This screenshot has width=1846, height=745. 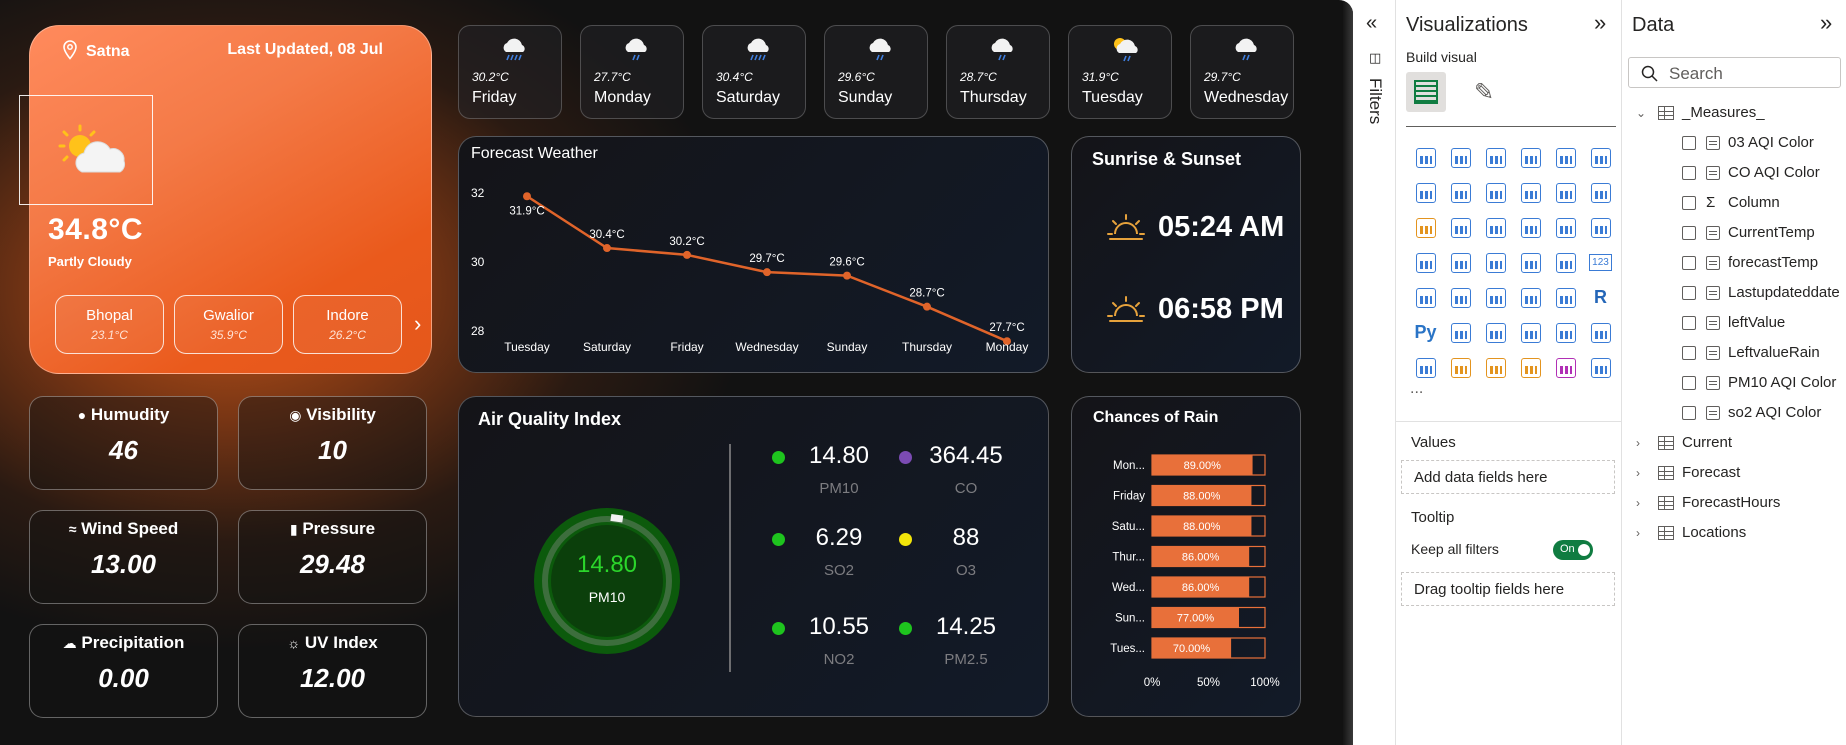 What do you see at coordinates (1426, 92) in the screenshot?
I see `build-visual-tab` at bounding box center [1426, 92].